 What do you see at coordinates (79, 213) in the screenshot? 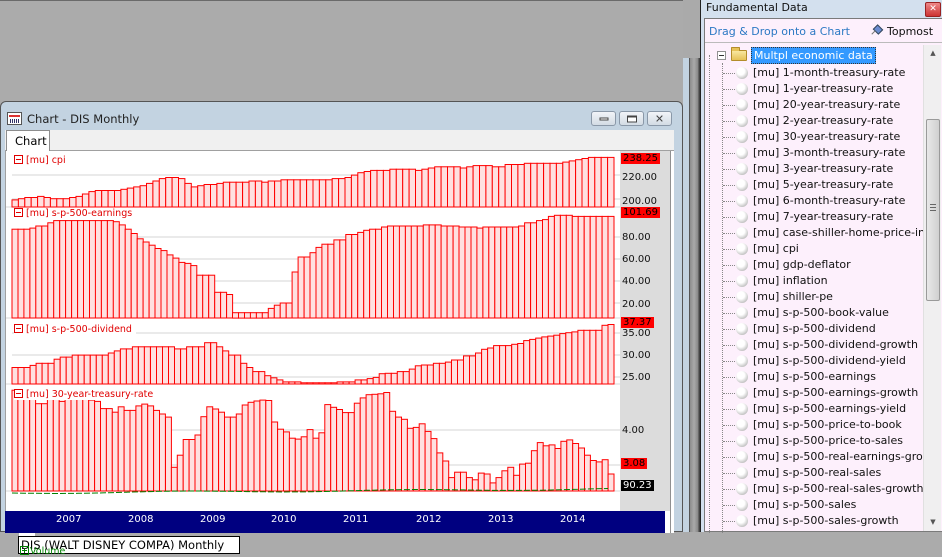
I see `pane-title: [mu] s-p-500-earnings` at bounding box center [79, 213].